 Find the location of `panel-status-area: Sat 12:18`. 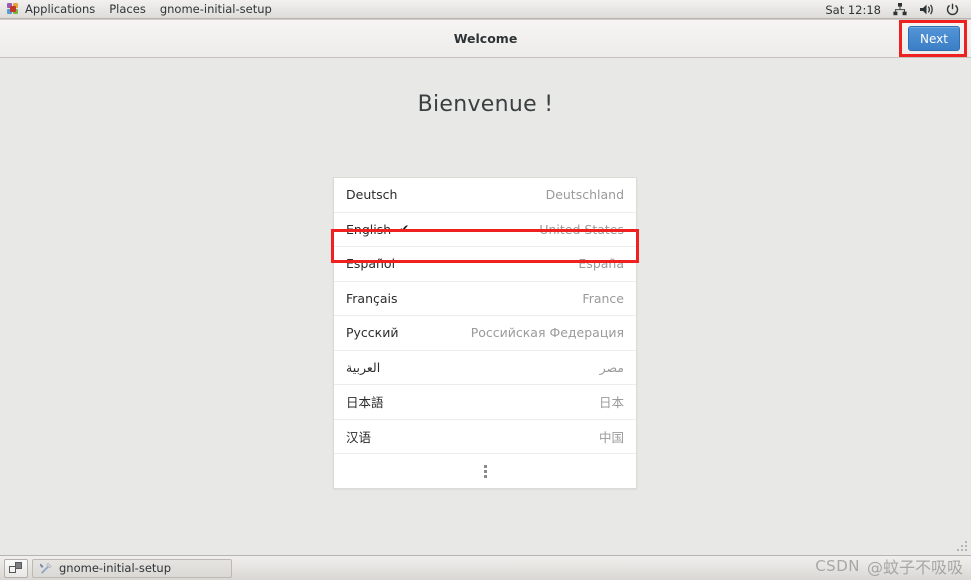

panel-status-area: Sat 12:18 is located at coordinates (895, 9).